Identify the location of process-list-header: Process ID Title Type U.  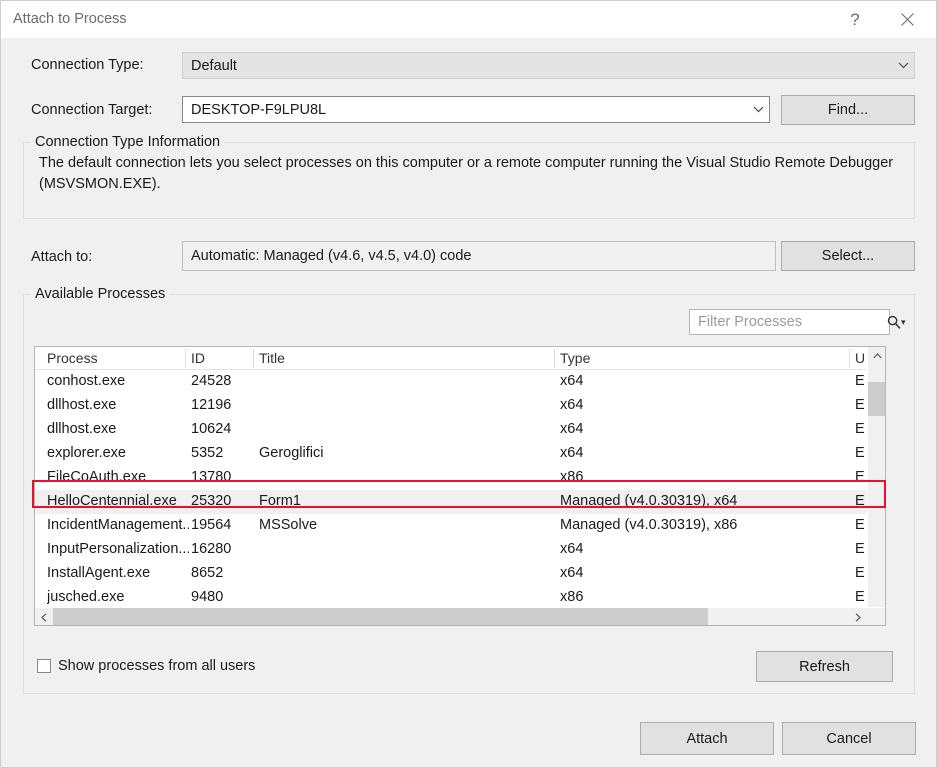
(460, 358).